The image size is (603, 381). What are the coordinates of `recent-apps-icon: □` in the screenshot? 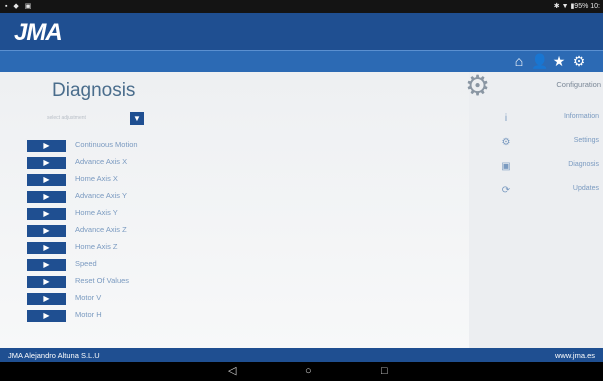 It's located at (384, 371).